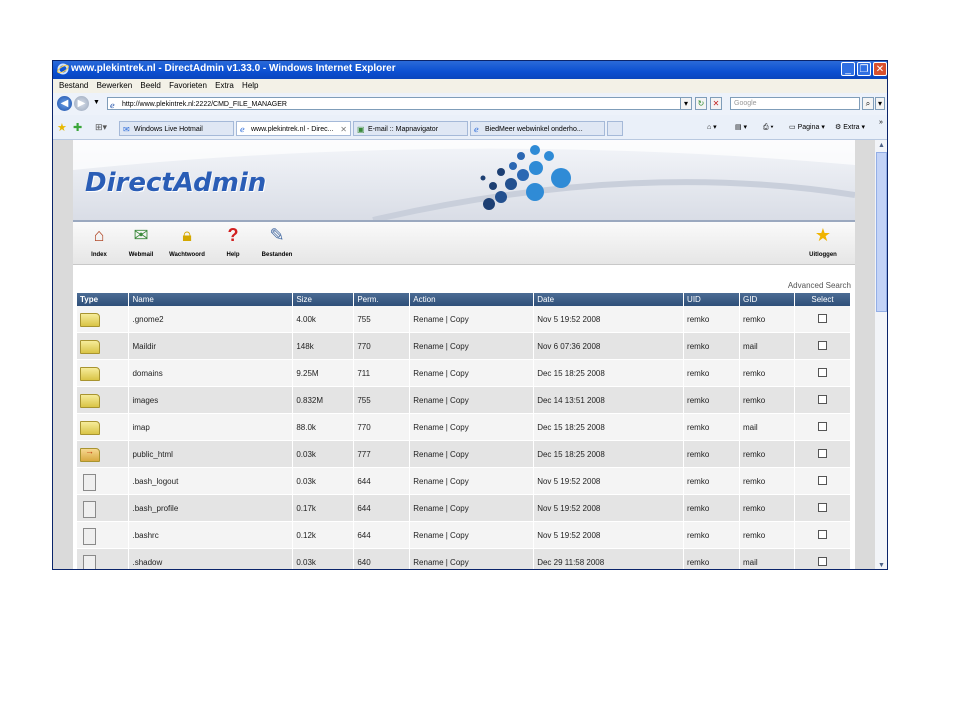 Image resolution: width=960 pixels, height=720 pixels. Describe the element at coordinates (187, 241) in the screenshot. I see `nav-wachtwoord: 🔒︎ Wachtwoord` at that location.